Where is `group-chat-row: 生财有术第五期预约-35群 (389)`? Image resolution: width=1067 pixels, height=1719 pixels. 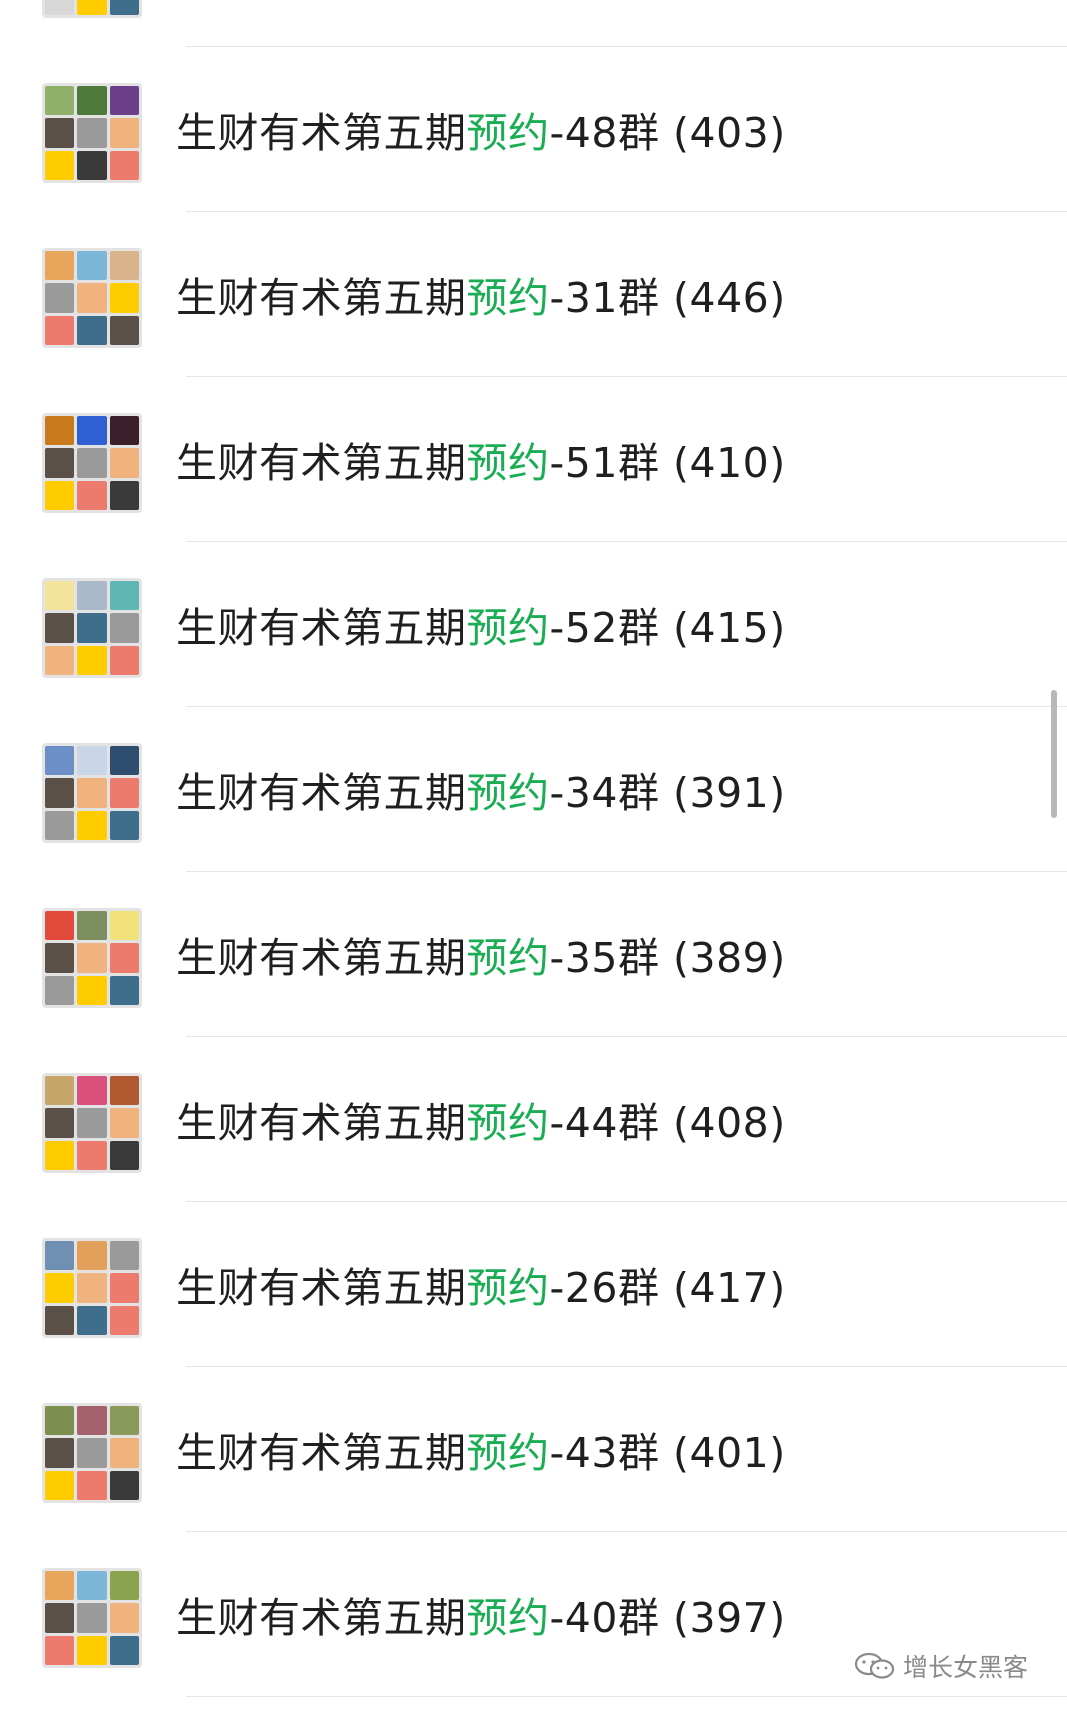
group-chat-row: 生财有术第五期预约-35群 (389) is located at coordinates (533, 954).